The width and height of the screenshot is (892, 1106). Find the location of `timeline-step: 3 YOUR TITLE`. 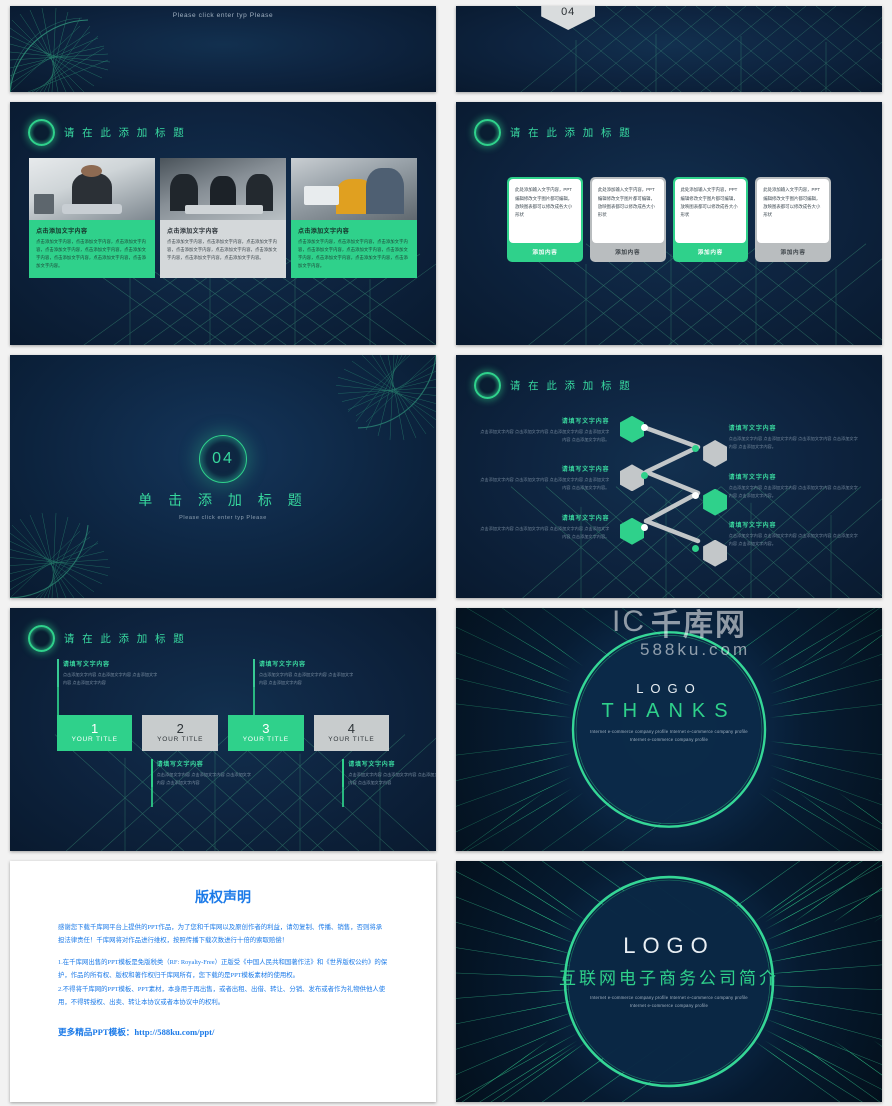

timeline-step: 3 YOUR TITLE is located at coordinates (266, 732).